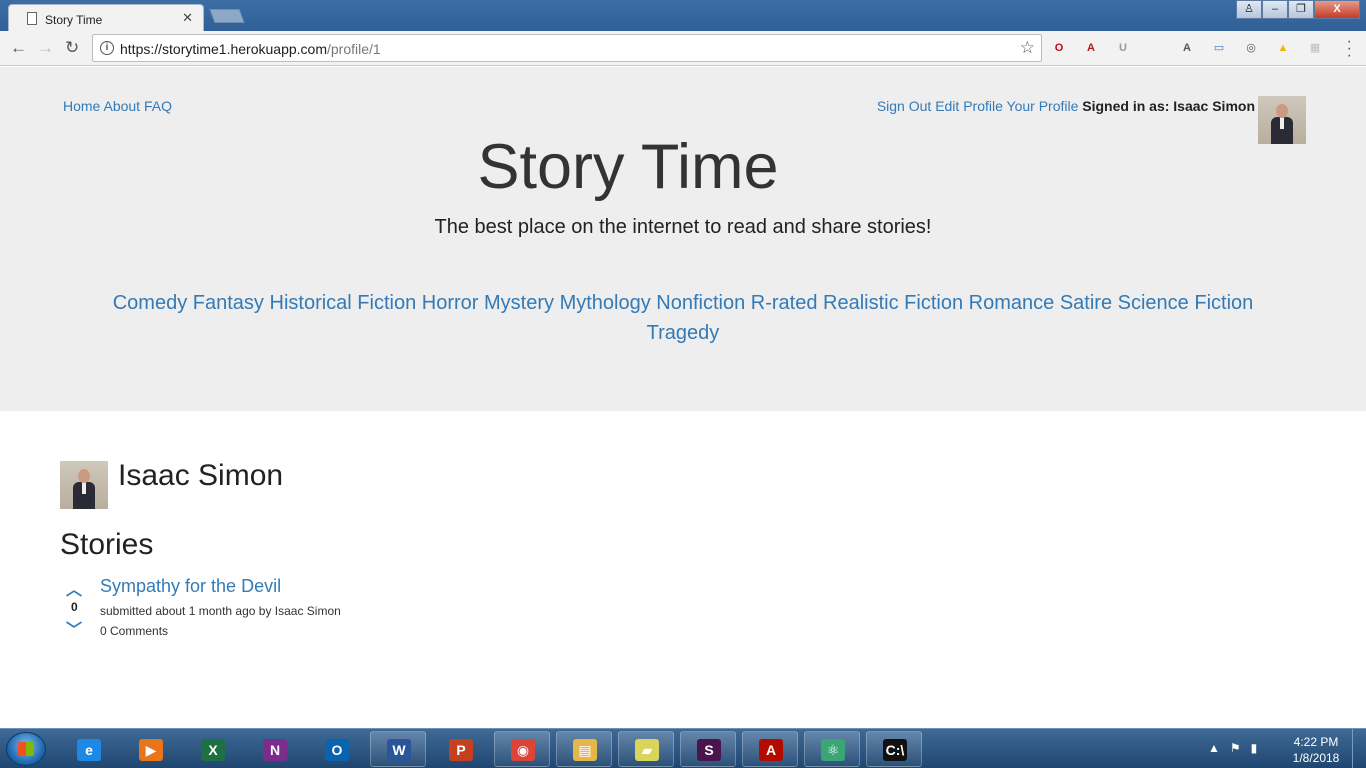 This screenshot has width=1366, height=768. Describe the element at coordinates (519, 303) in the screenshot. I see `genre-link-mystery: Mystery` at that location.